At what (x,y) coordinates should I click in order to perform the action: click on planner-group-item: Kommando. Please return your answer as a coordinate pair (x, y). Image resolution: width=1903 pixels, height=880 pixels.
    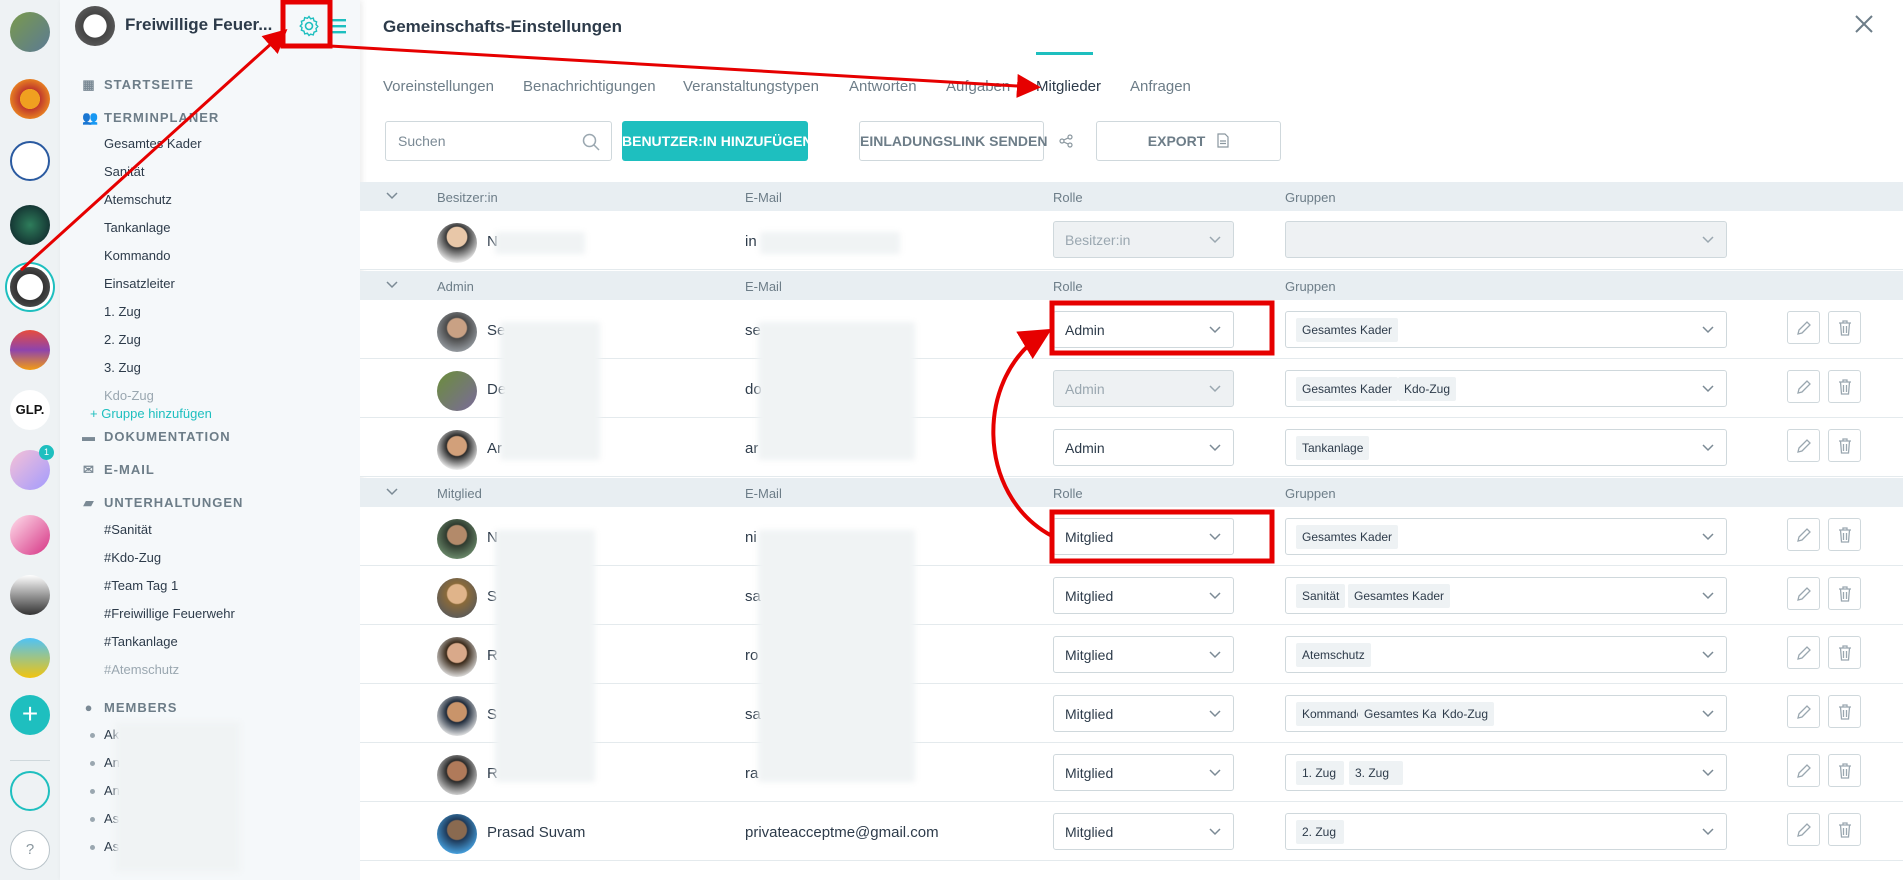
    Looking at the image, I should click on (137, 255).